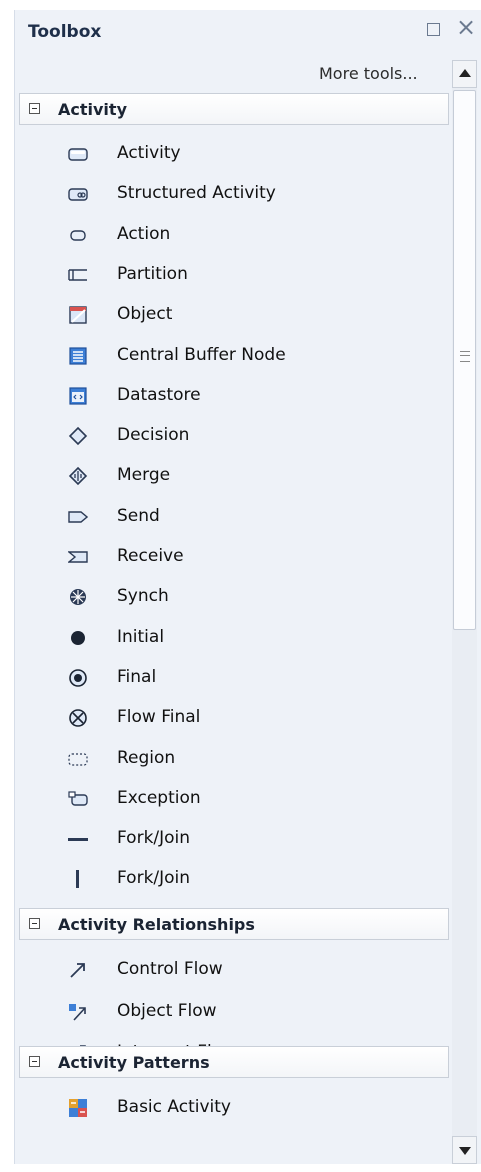 The image size is (481, 1172). I want to click on region-icon, so click(78, 759).